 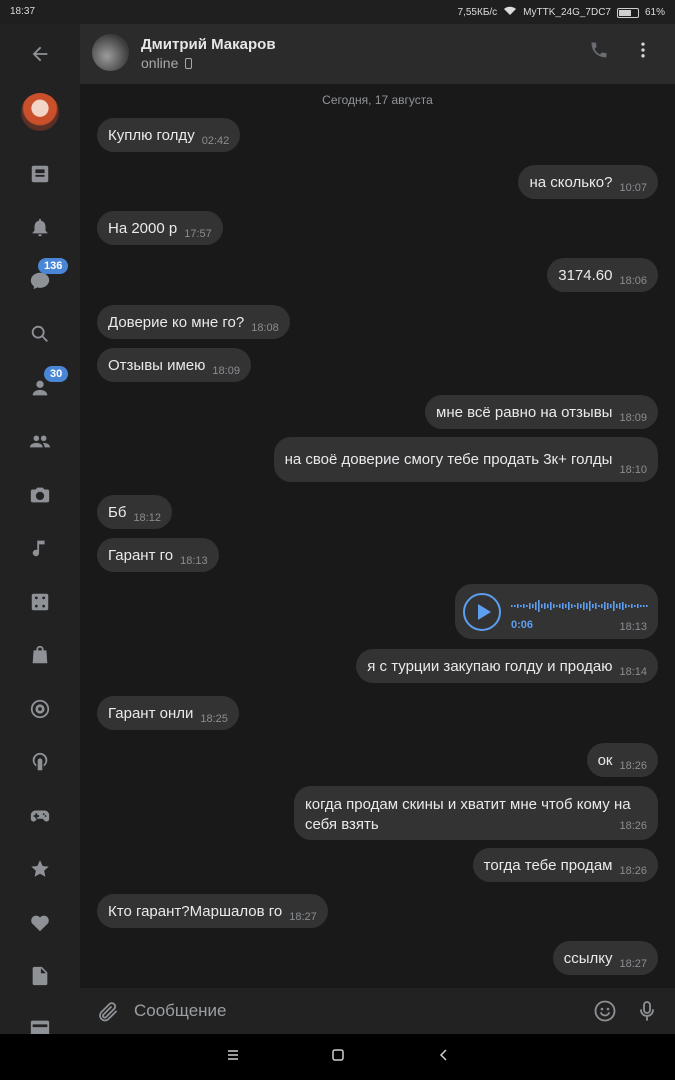 I want to click on star-icon, so click(x=40, y=869).